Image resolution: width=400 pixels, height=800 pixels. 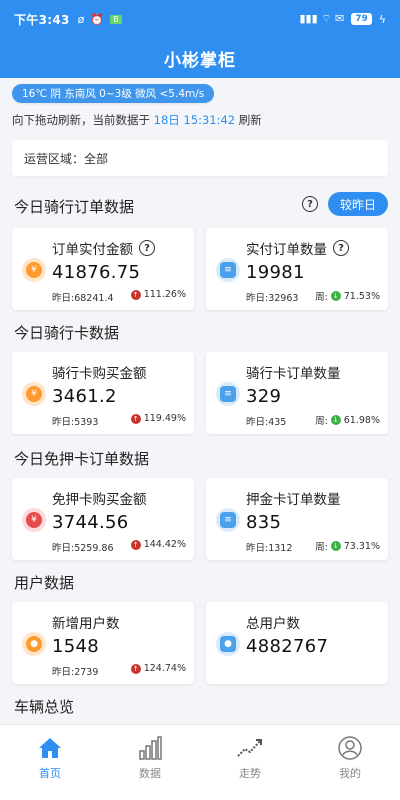 What do you see at coordinates (76, 646) in the screenshot?
I see `card-value: 1548` at bounding box center [76, 646].